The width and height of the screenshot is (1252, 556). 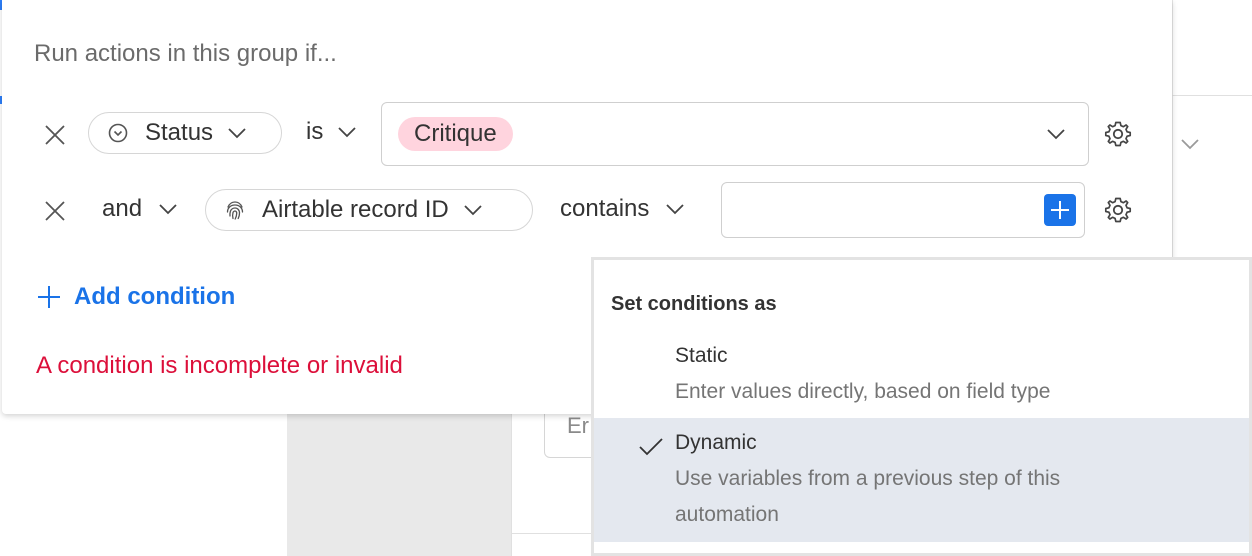 What do you see at coordinates (219, 365) in the screenshot?
I see `error-message: A condition is incomplete or invalid` at bounding box center [219, 365].